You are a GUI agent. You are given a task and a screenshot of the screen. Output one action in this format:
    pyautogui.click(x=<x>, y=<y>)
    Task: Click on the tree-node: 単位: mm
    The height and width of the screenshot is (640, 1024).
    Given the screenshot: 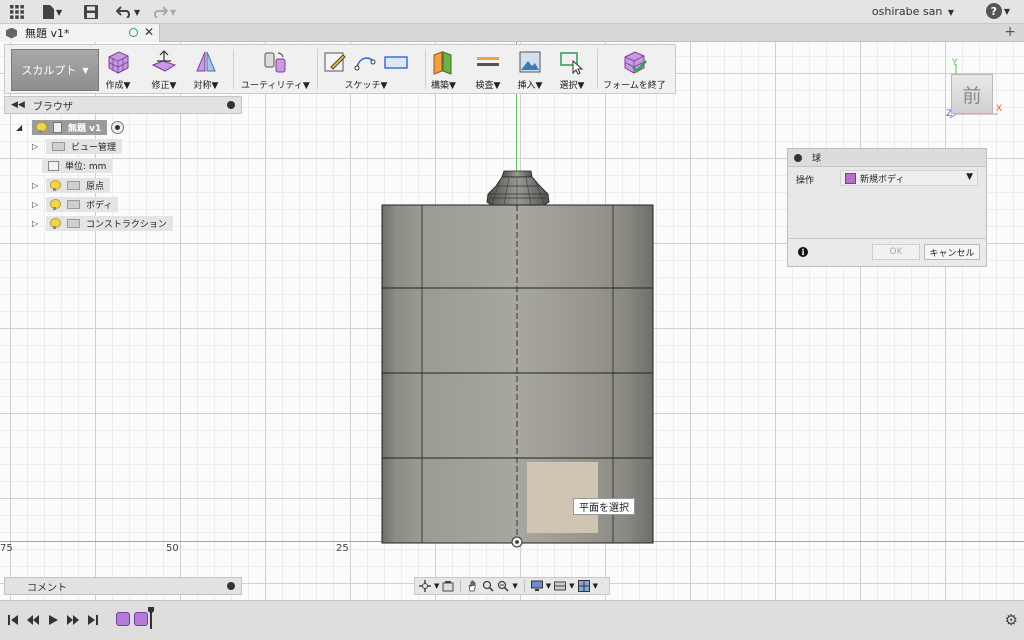 What is the action you would take?
    pyautogui.click(x=77, y=165)
    